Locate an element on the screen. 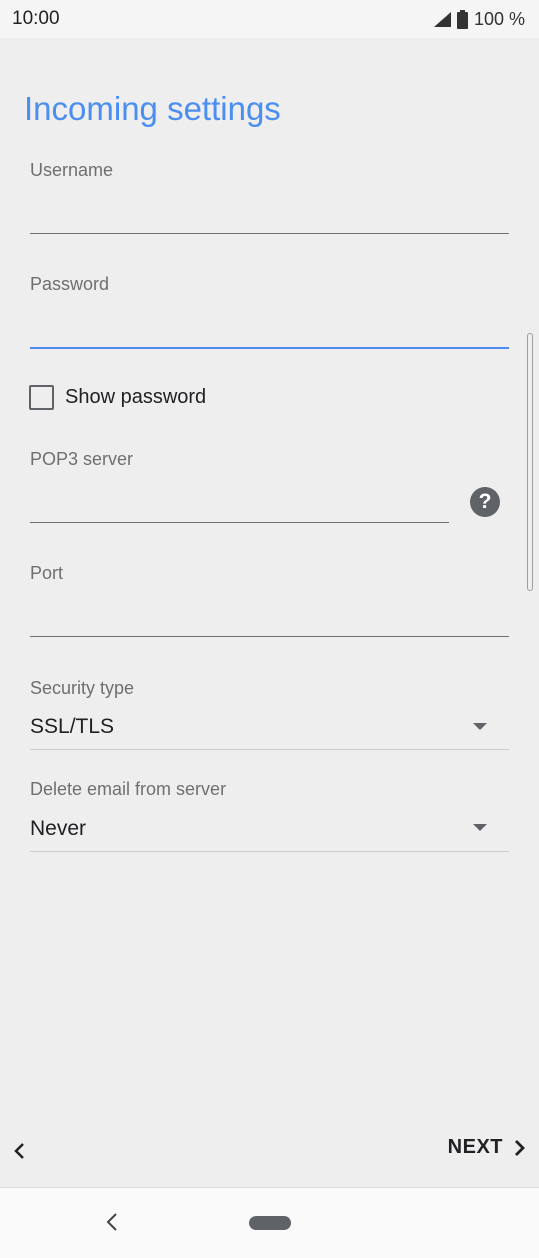 The height and width of the screenshot is (1258, 539). pop3-server-input is located at coordinates (239, 504).